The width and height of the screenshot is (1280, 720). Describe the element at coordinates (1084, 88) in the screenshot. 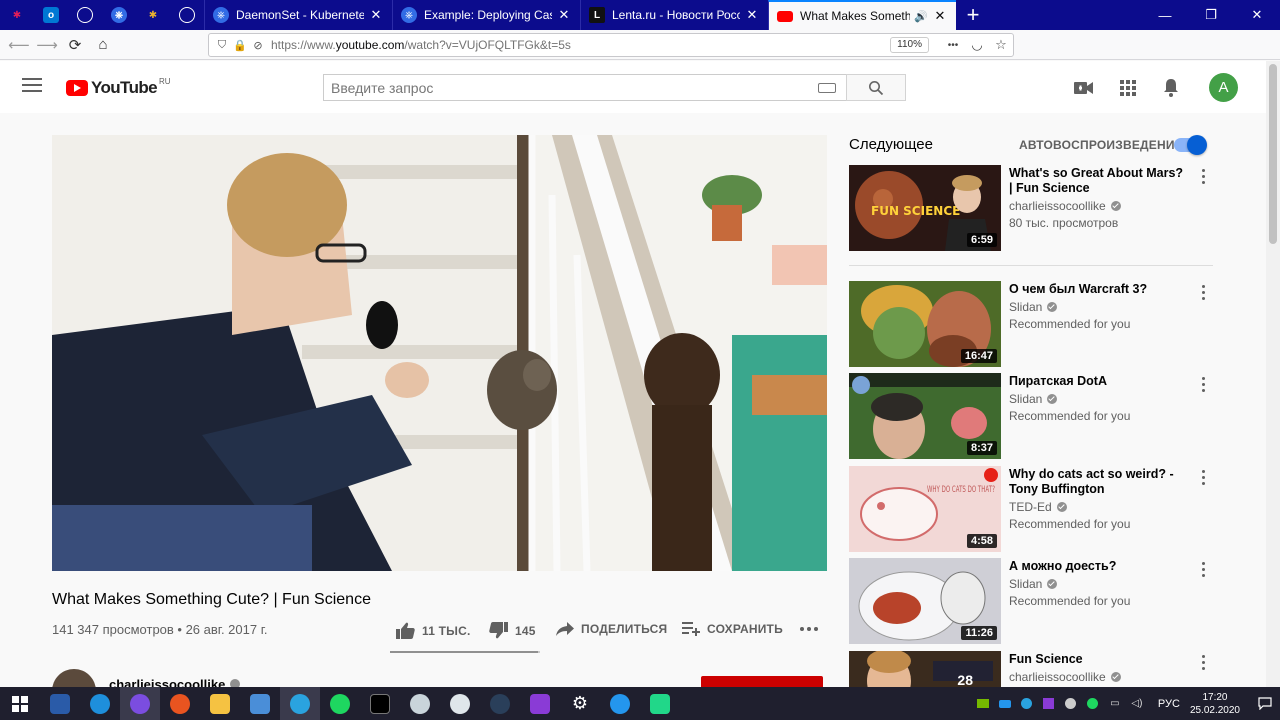

I see `create-video-icon` at that location.